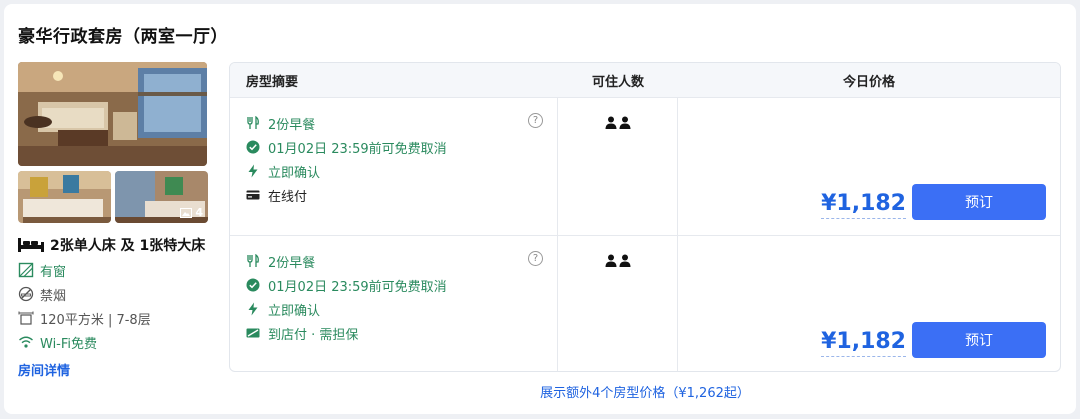  Describe the element at coordinates (199, 212) in the screenshot. I see `photo-count: 4` at that location.